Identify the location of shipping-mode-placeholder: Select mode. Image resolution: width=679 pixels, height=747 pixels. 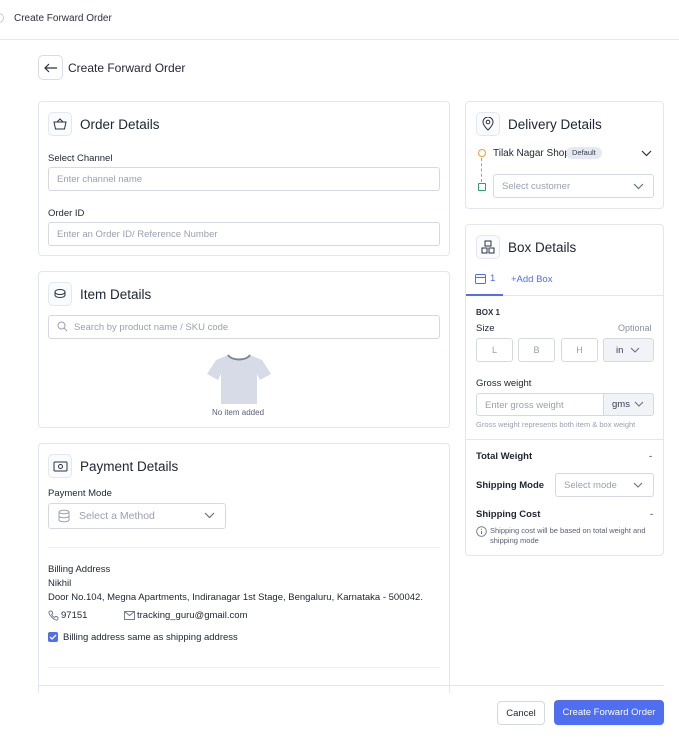
(590, 485).